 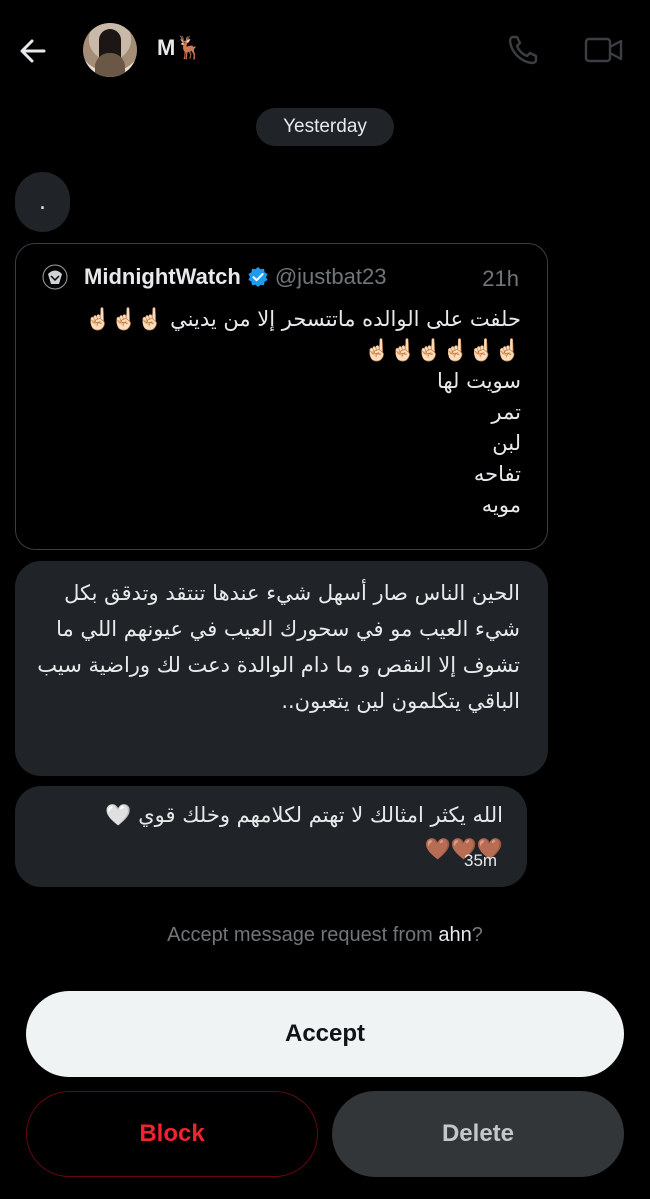 What do you see at coordinates (172, 1134) in the screenshot?
I see `block-button: Block` at bounding box center [172, 1134].